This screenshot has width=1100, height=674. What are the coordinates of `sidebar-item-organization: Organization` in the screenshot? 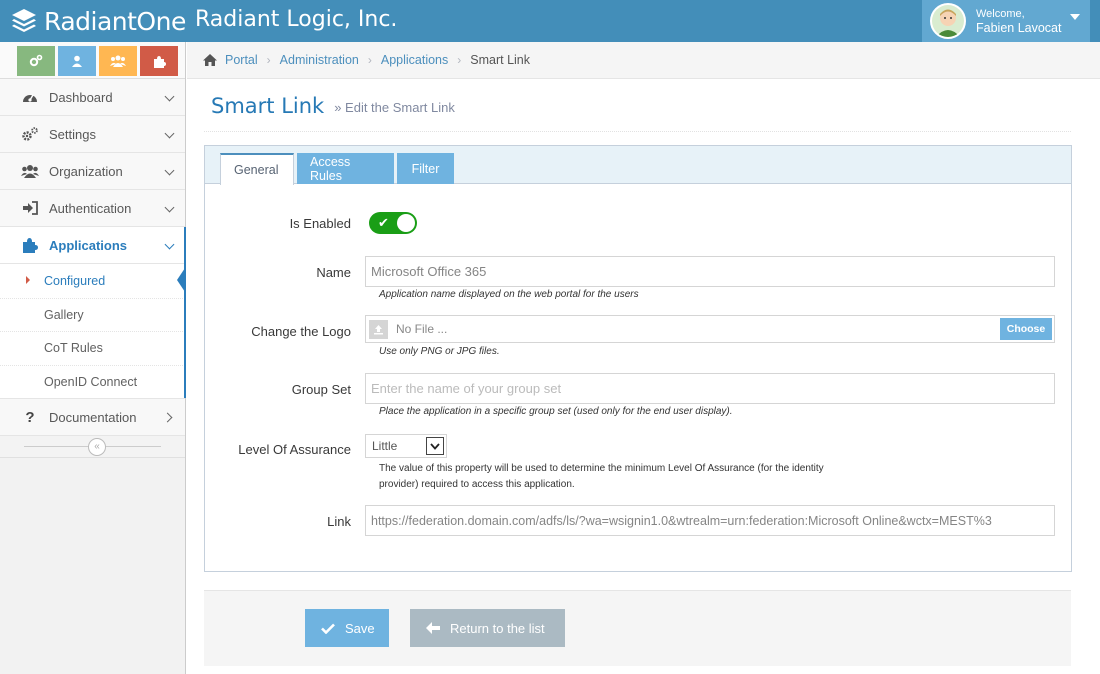 It's located at (92, 171).